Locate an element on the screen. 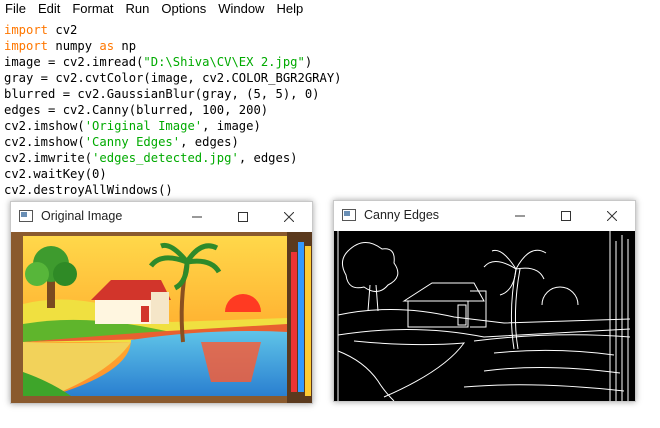 The image size is (660, 428). code-text: , image) is located at coordinates (231, 126).